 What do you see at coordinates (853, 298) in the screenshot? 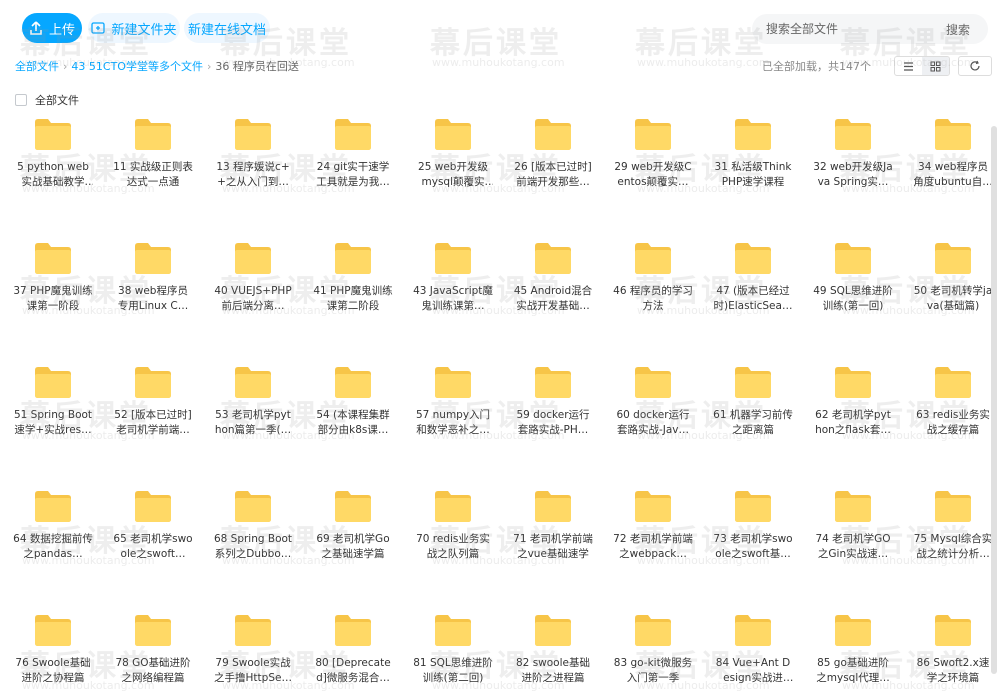
I see `folder-item: 49 SQL思维进阶训练(第一回)` at bounding box center [853, 298].